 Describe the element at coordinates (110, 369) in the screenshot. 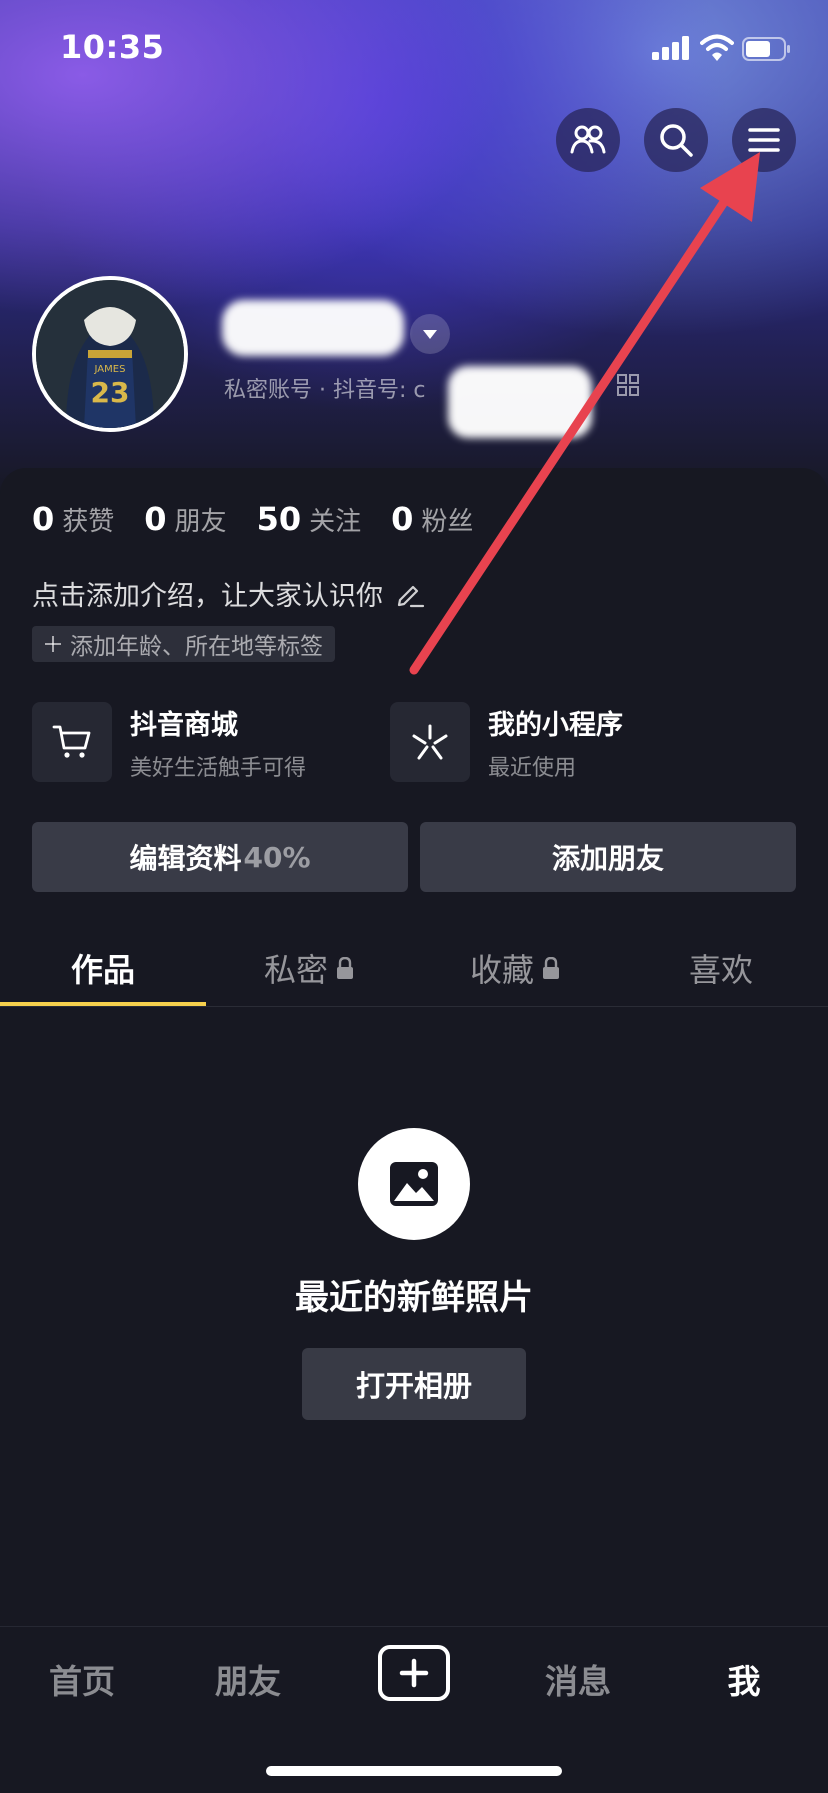

I see `svg-text: JAMES` at that location.